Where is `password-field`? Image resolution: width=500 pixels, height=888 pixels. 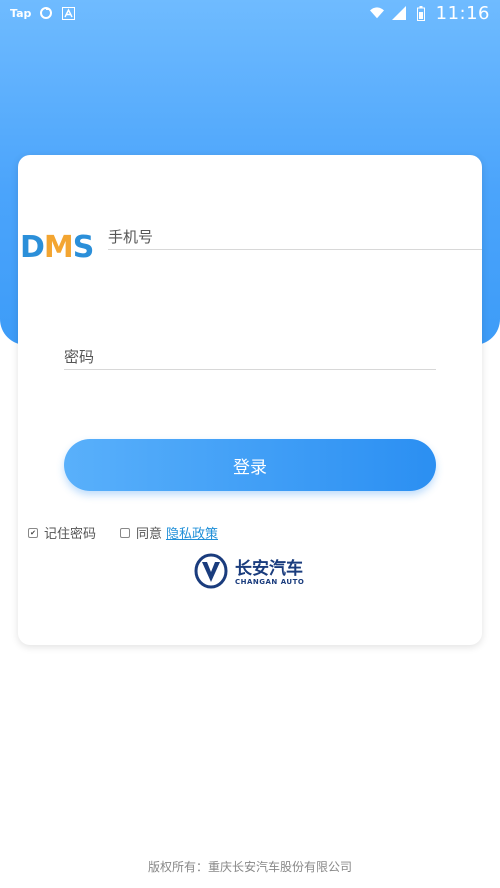
password-field is located at coordinates (250, 358).